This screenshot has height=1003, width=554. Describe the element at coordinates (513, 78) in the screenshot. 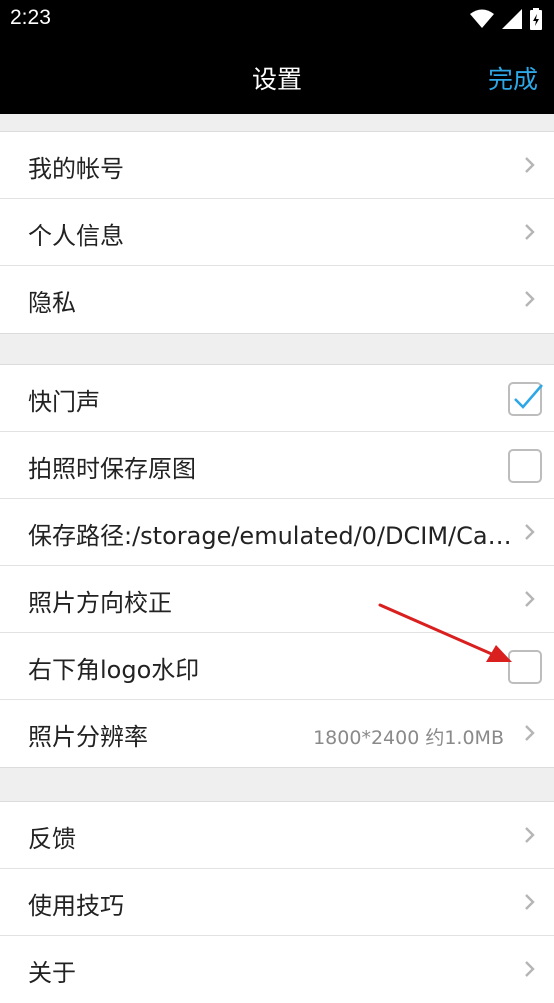

I see `done-button: 完成` at that location.